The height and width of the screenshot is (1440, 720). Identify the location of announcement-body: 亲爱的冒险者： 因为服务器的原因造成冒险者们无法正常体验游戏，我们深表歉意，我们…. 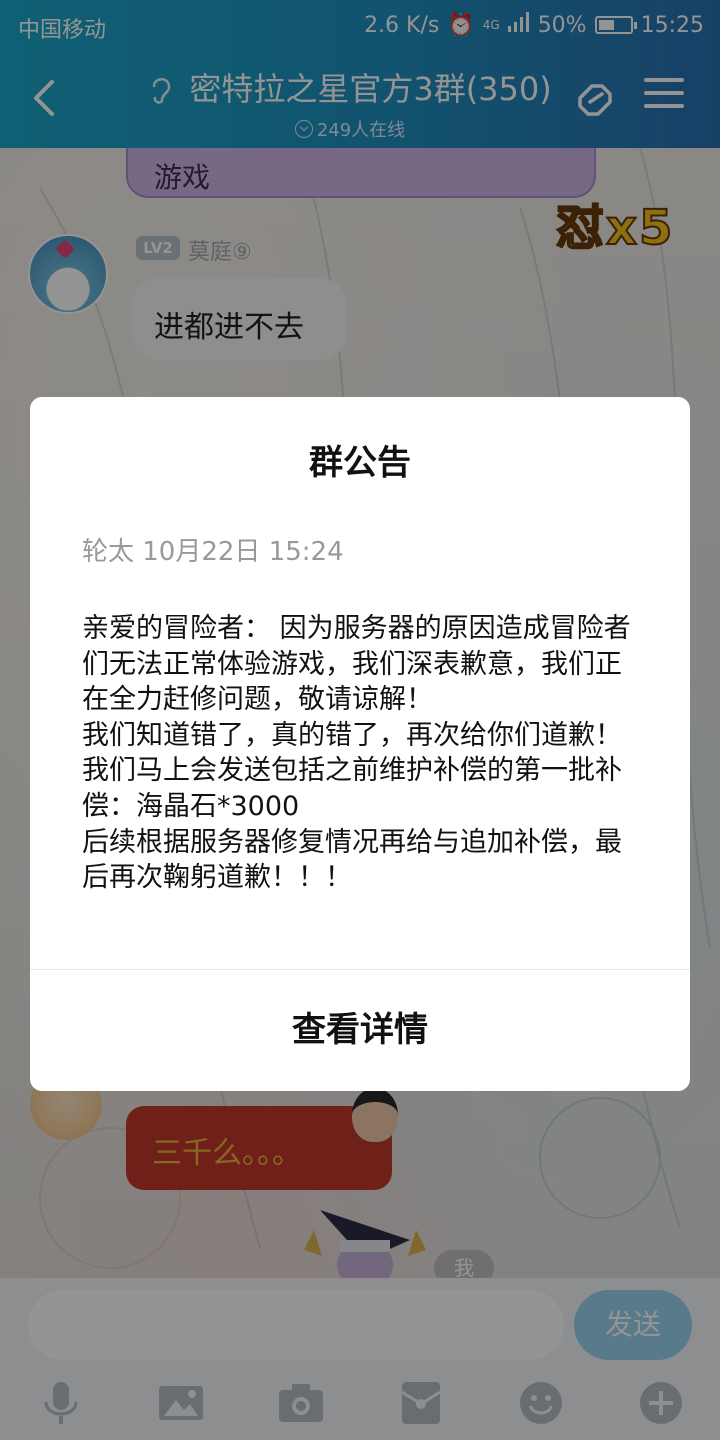
(356, 753).